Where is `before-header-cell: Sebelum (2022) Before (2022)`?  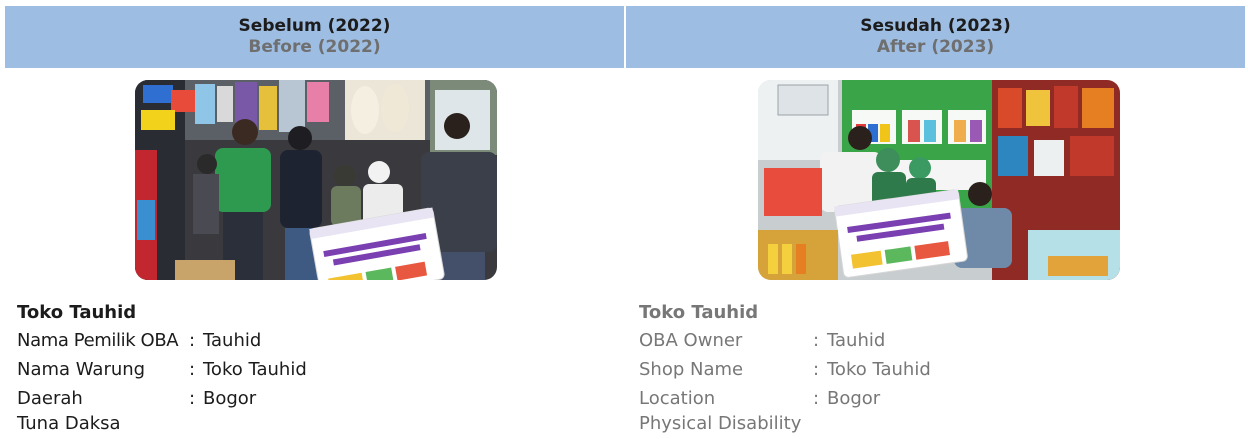
before-header-cell: Sebelum (2022) Before (2022) is located at coordinates (314, 37).